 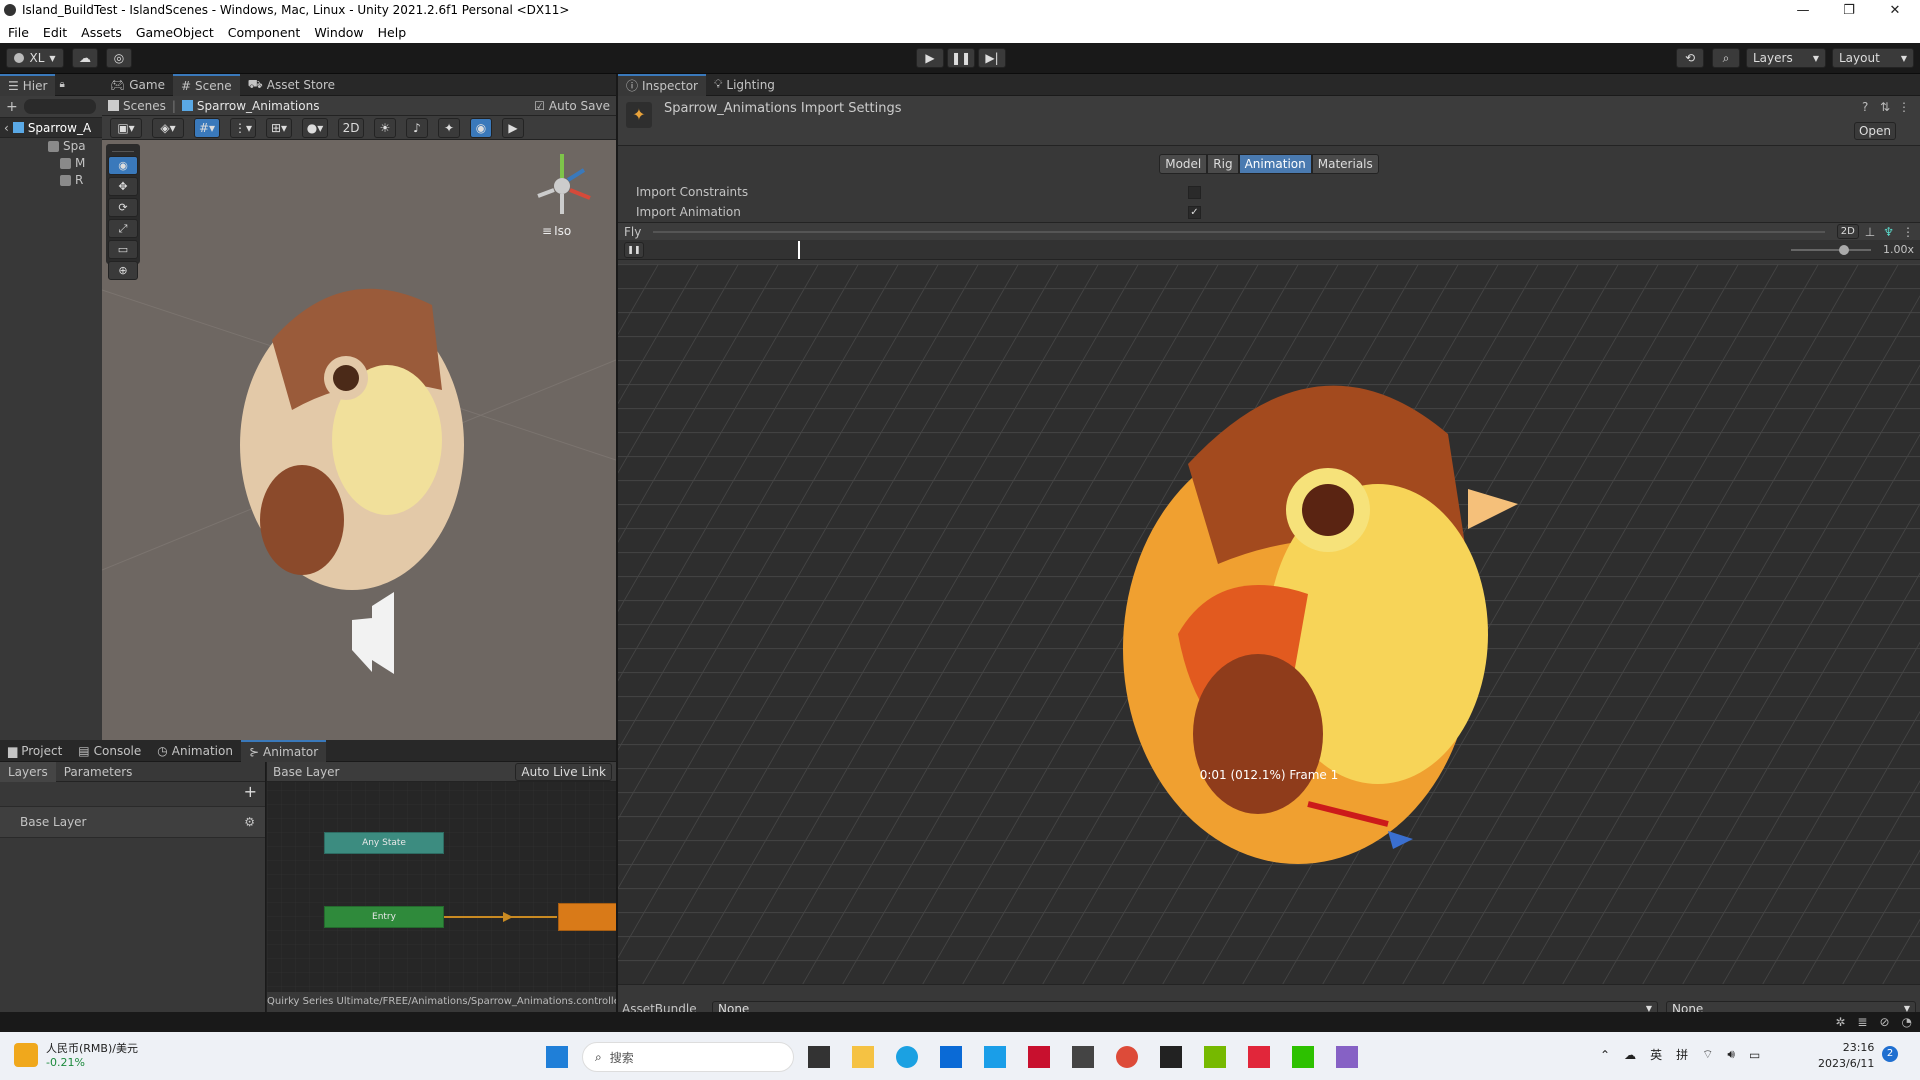 What do you see at coordinates (1183, 164) in the screenshot?
I see `sub-tab-model: Model` at bounding box center [1183, 164].